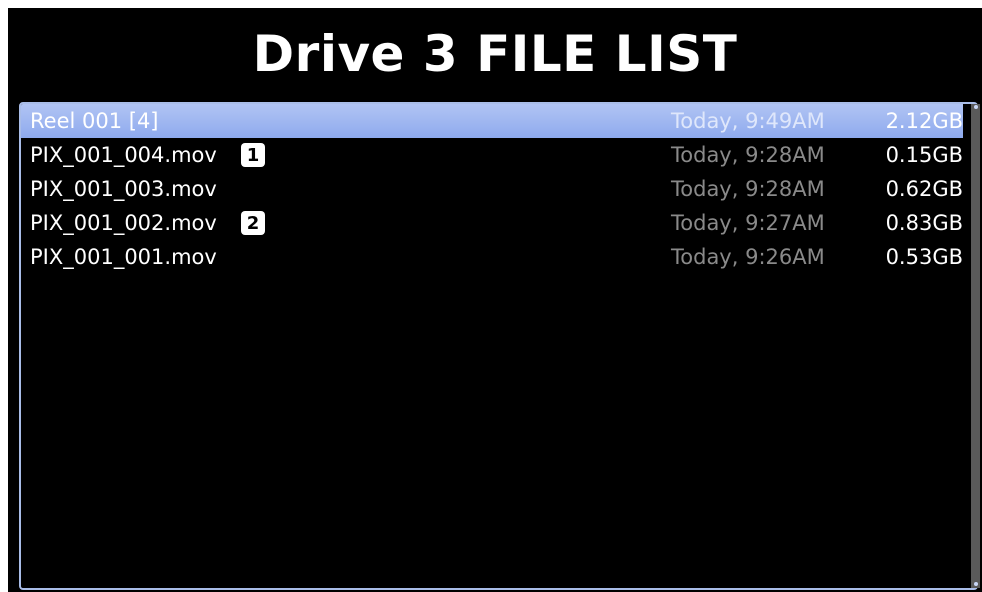 The image size is (982, 592). I want to click on scroll-down-indicator, so click(976, 584).